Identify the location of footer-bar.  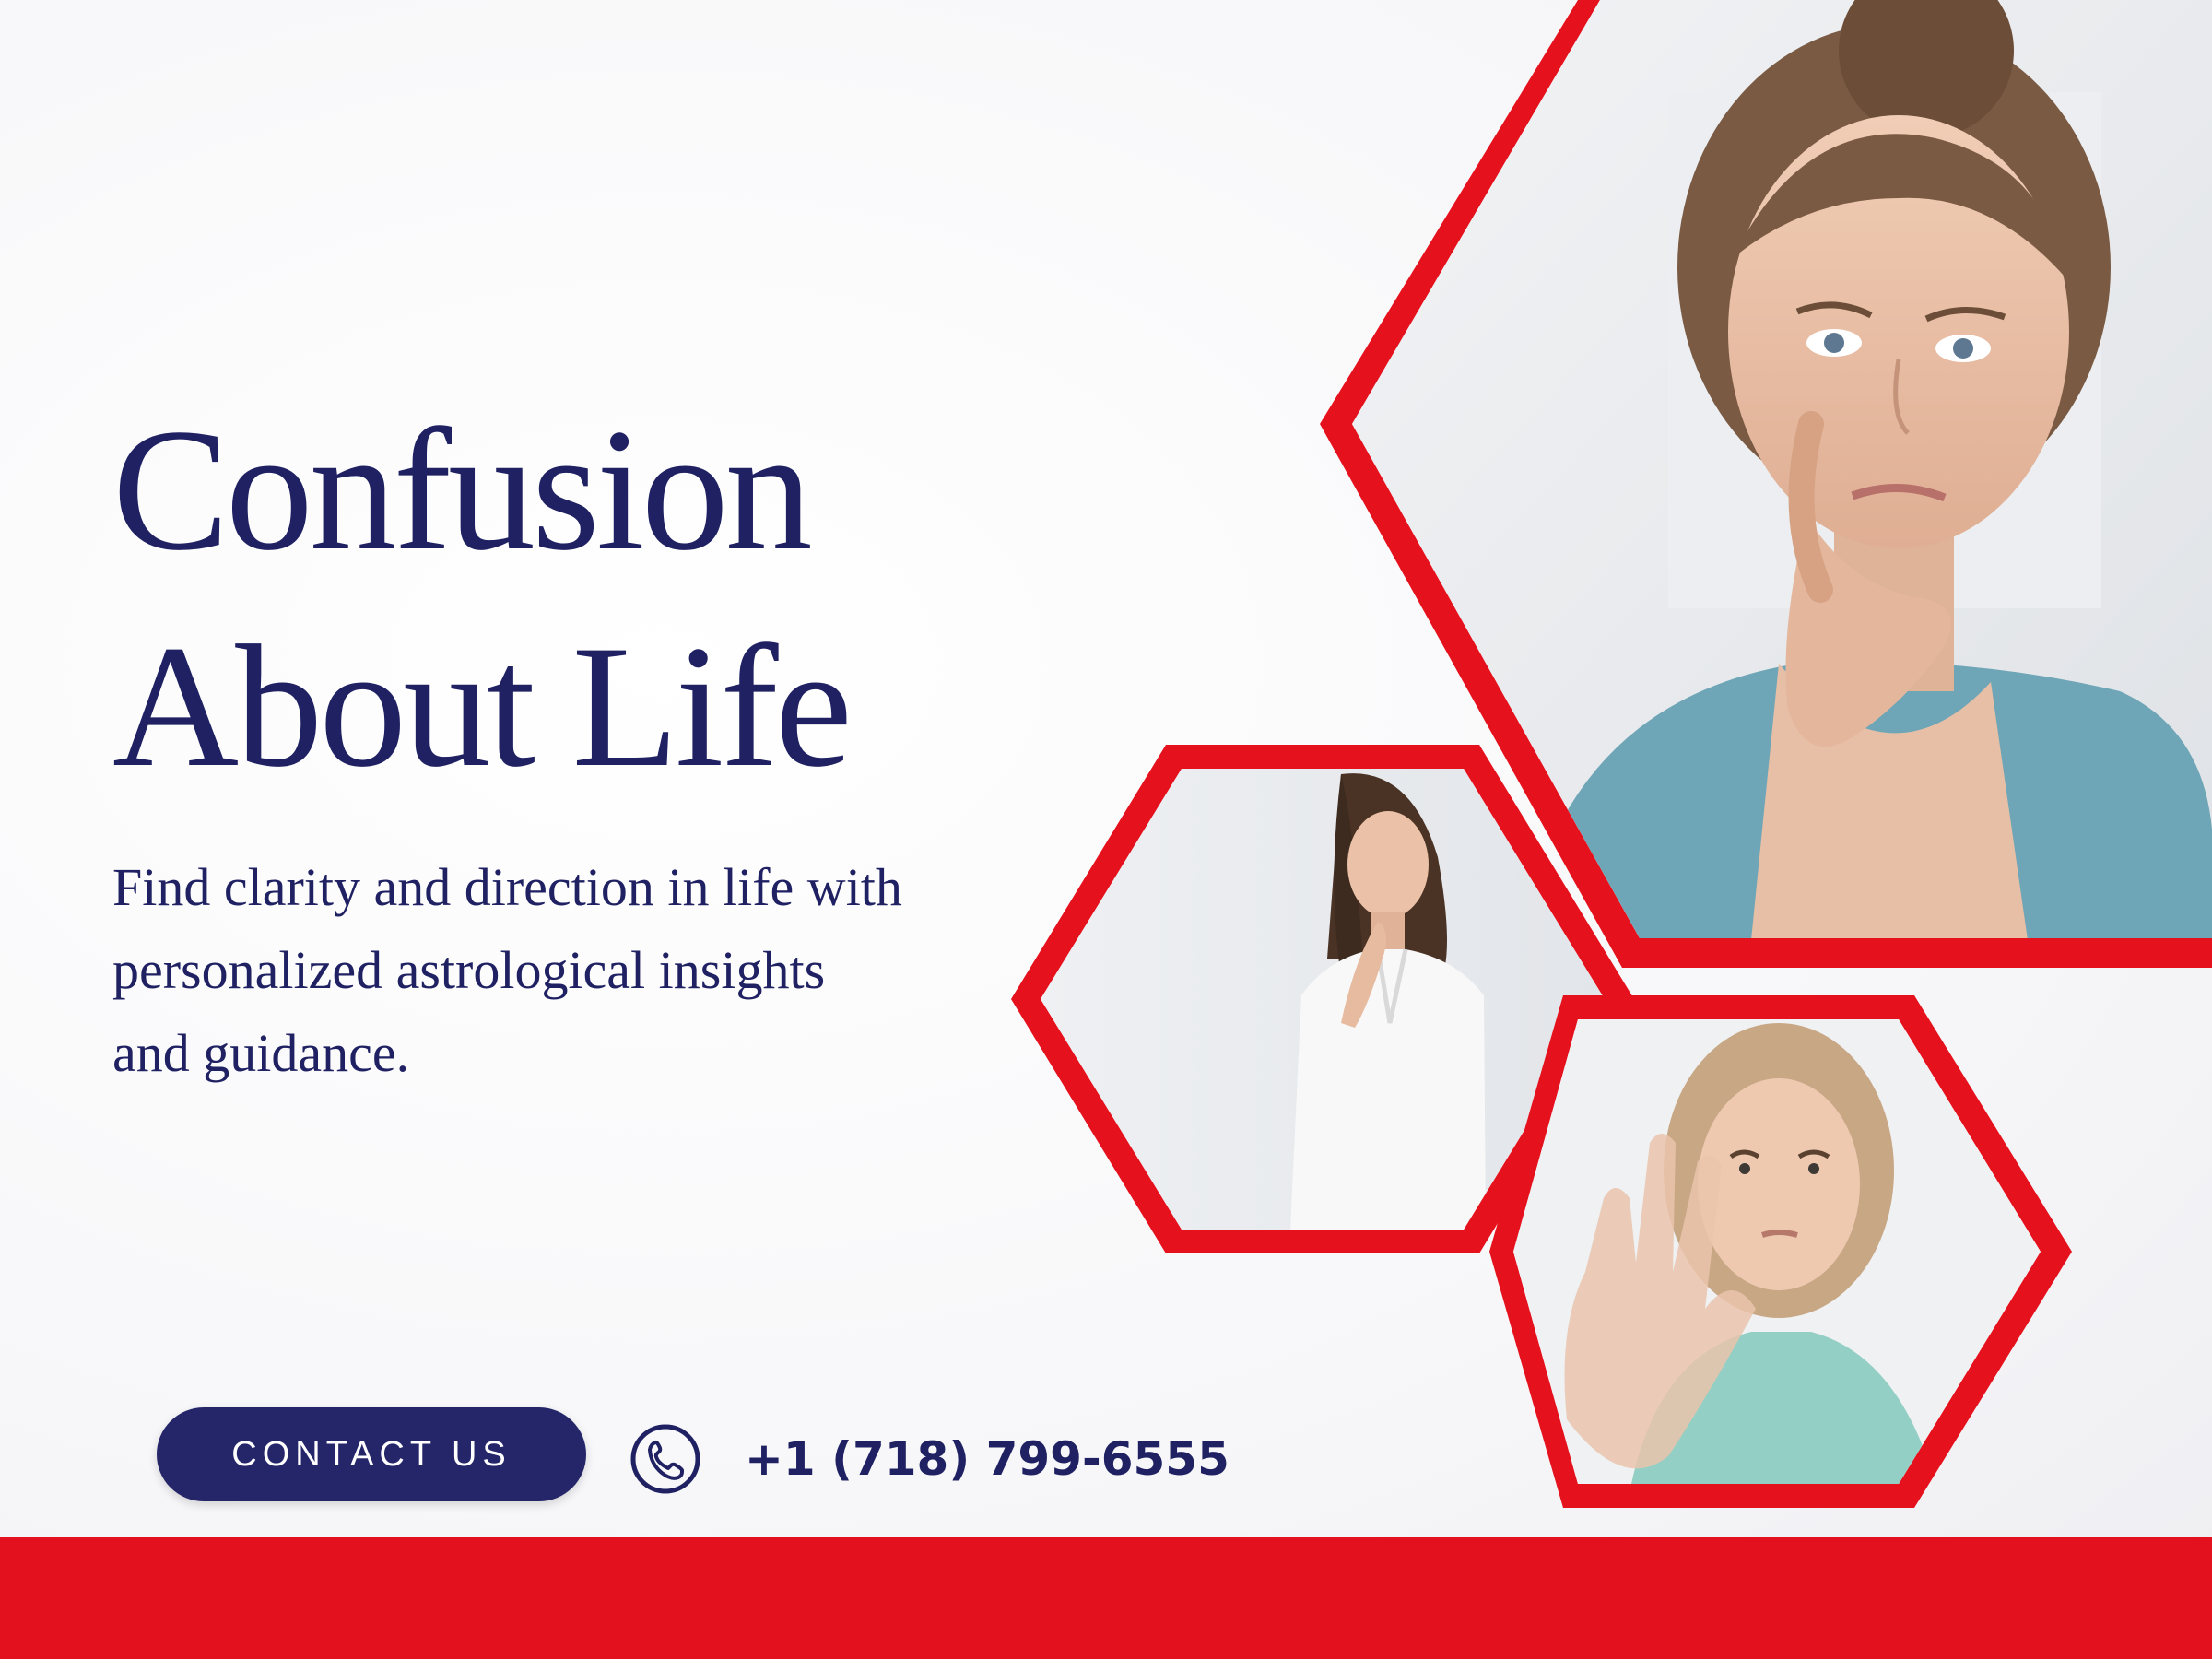
(1106, 1598).